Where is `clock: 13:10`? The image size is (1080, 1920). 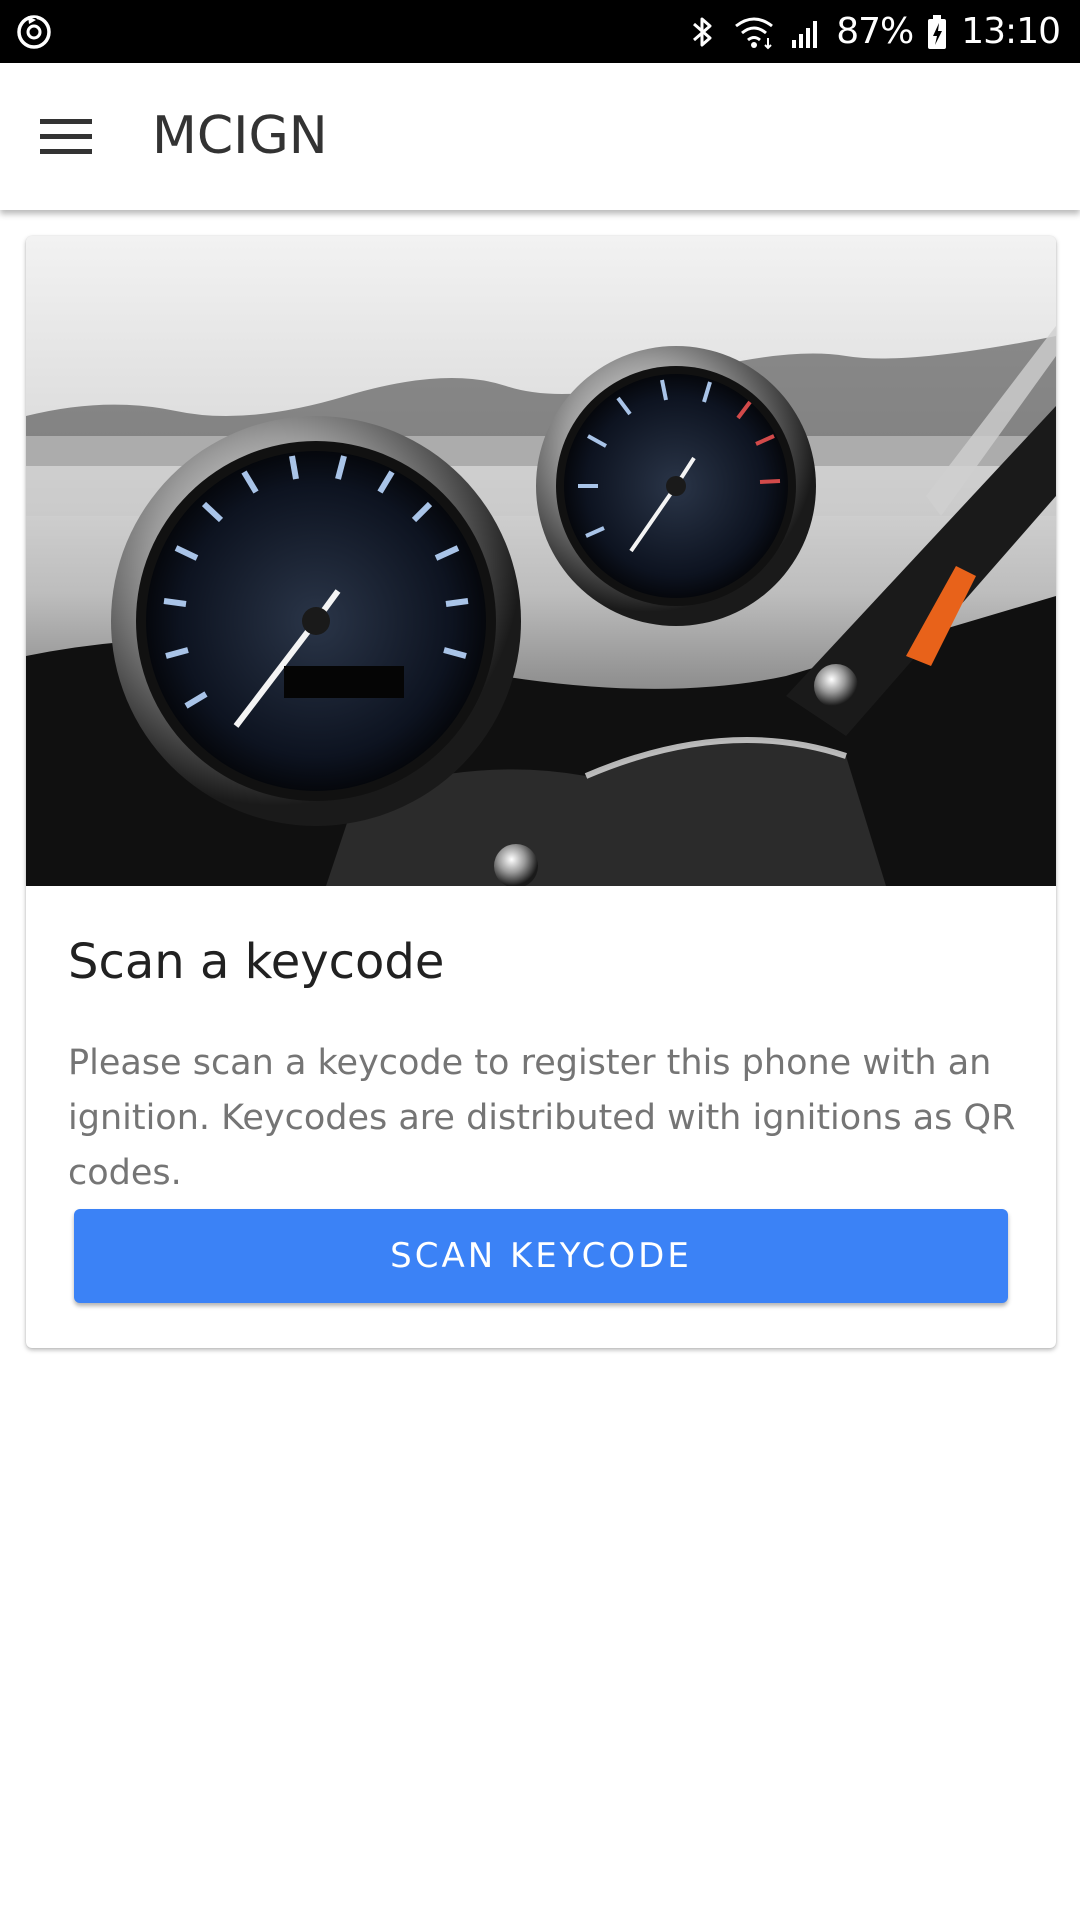 clock: 13:10 is located at coordinates (1011, 31).